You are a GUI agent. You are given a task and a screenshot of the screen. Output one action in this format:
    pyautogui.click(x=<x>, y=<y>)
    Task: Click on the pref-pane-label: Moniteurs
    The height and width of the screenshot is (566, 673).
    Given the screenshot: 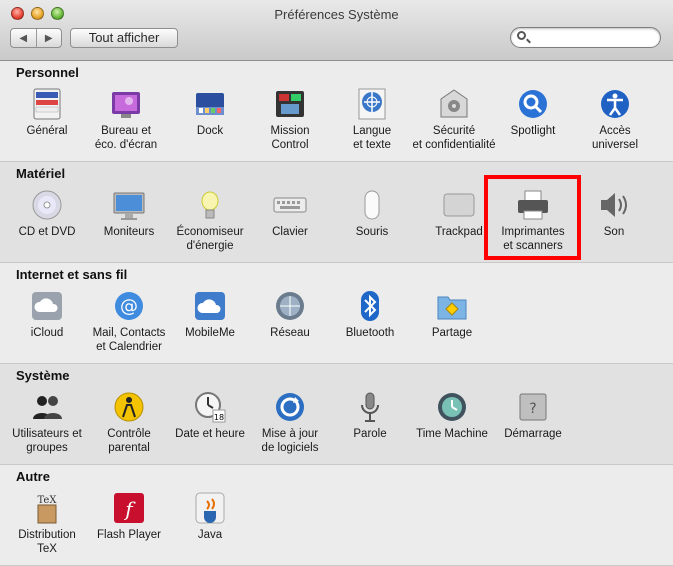 What is the action you would take?
    pyautogui.click(x=129, y=232)
    